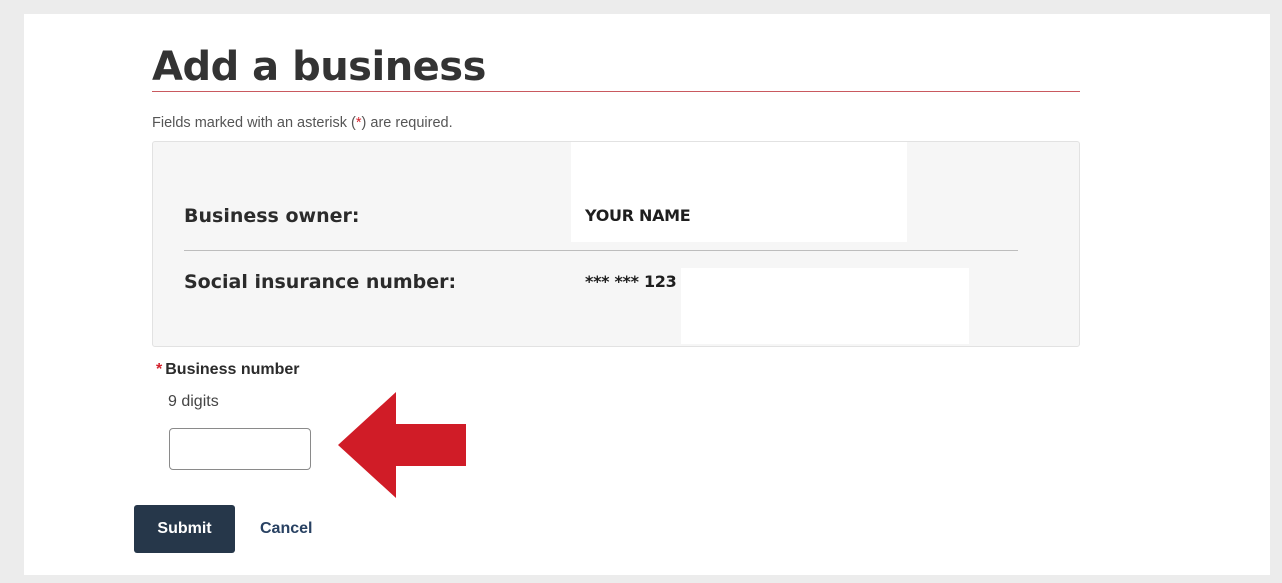 The image size is (1282, 583). Describe the element at coordinates (402, 445) in the screenshot. I see `red-arrow-icon` at that location.